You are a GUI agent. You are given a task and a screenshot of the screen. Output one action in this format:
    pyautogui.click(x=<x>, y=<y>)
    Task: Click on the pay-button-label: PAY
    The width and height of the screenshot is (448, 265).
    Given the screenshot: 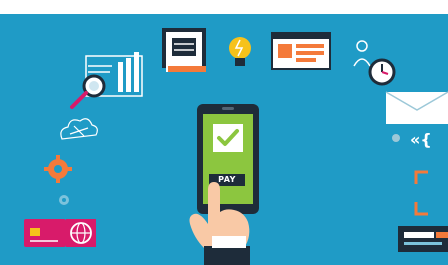 What is the action you would take?
    pyautogui.click(x=227, y=179)
    